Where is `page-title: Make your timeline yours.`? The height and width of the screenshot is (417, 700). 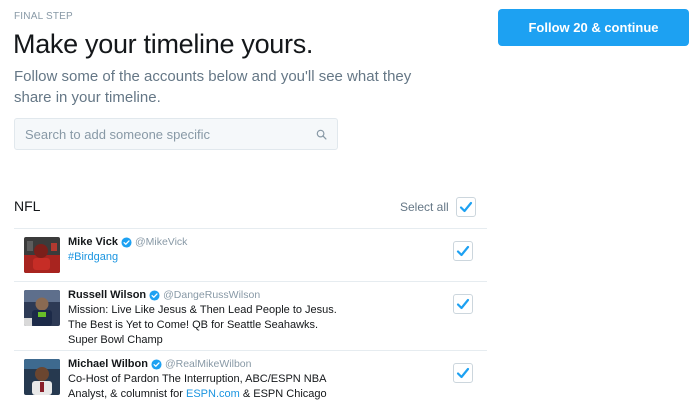
page-title: Make your timeline yours. is located at coordinates (163, 44).